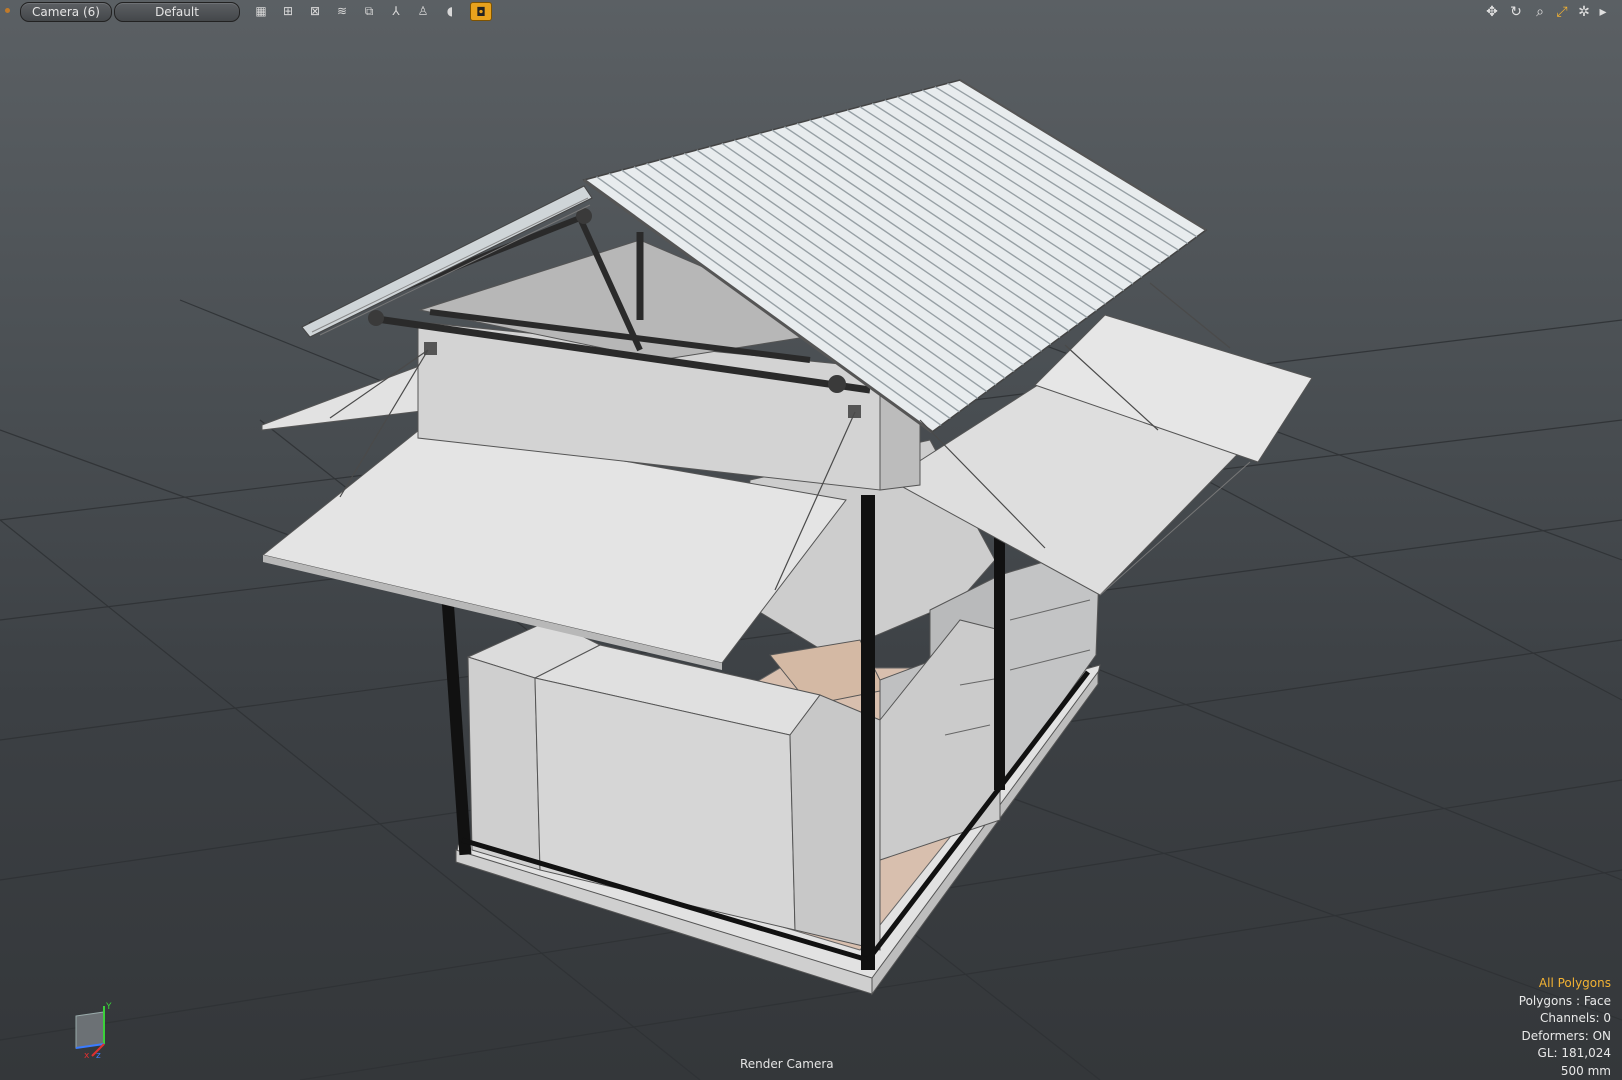 This screenshot has height=1080, width=1622. Describe the element at coordinates (177, 12) in the screenshot. I see `style-dropdown: Default` at that location.